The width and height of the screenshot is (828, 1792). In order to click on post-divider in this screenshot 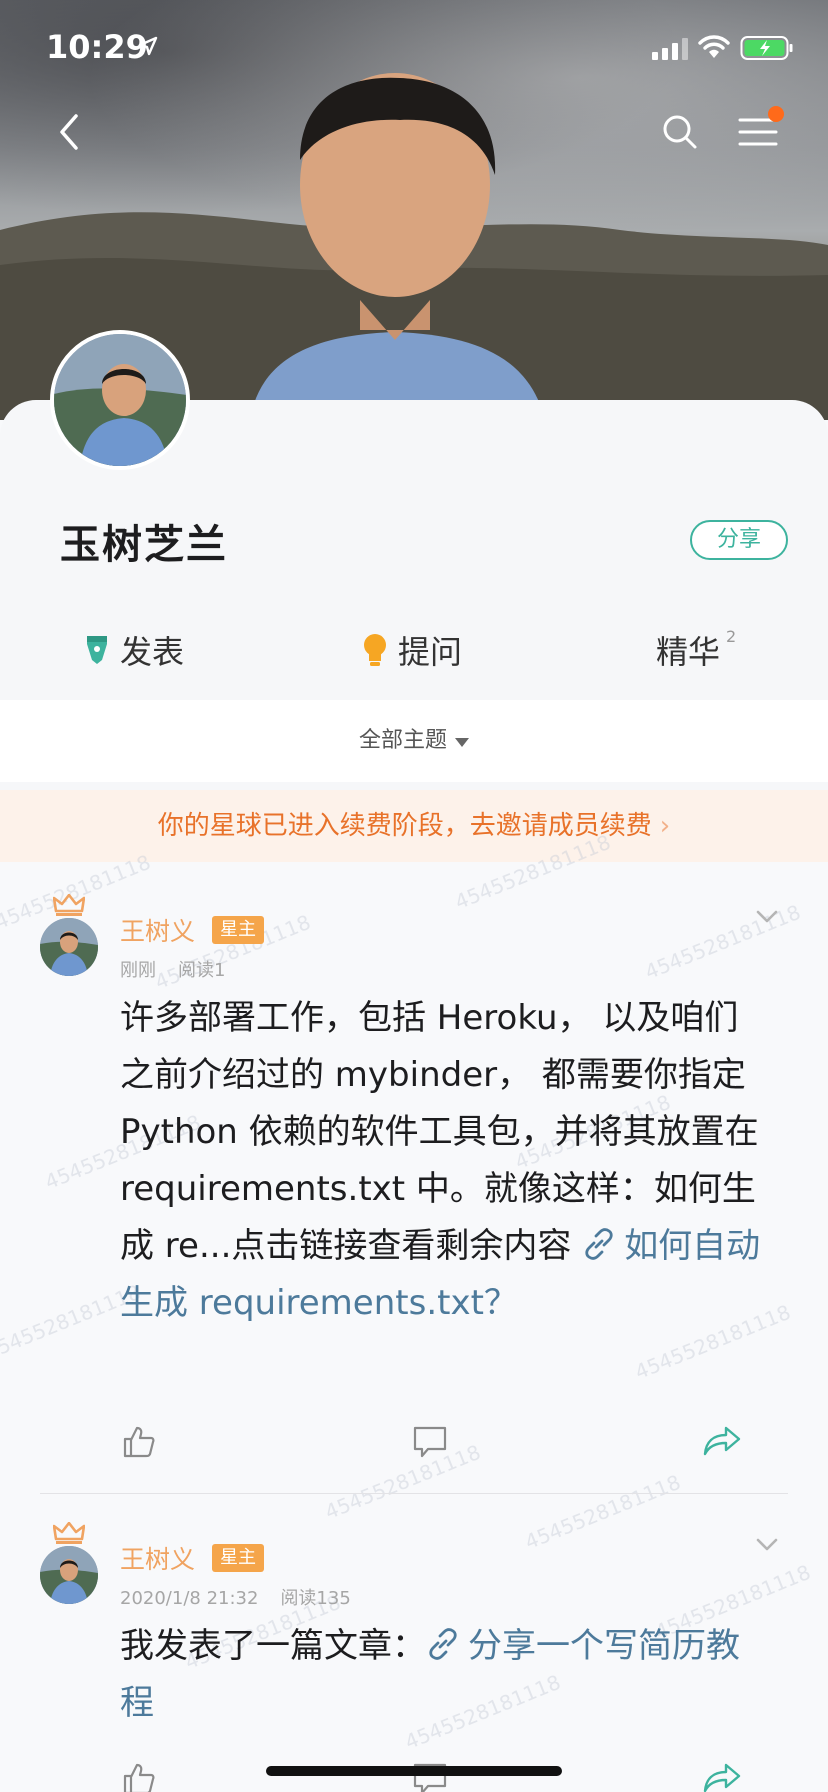, I will do `click(414, 1493)`.